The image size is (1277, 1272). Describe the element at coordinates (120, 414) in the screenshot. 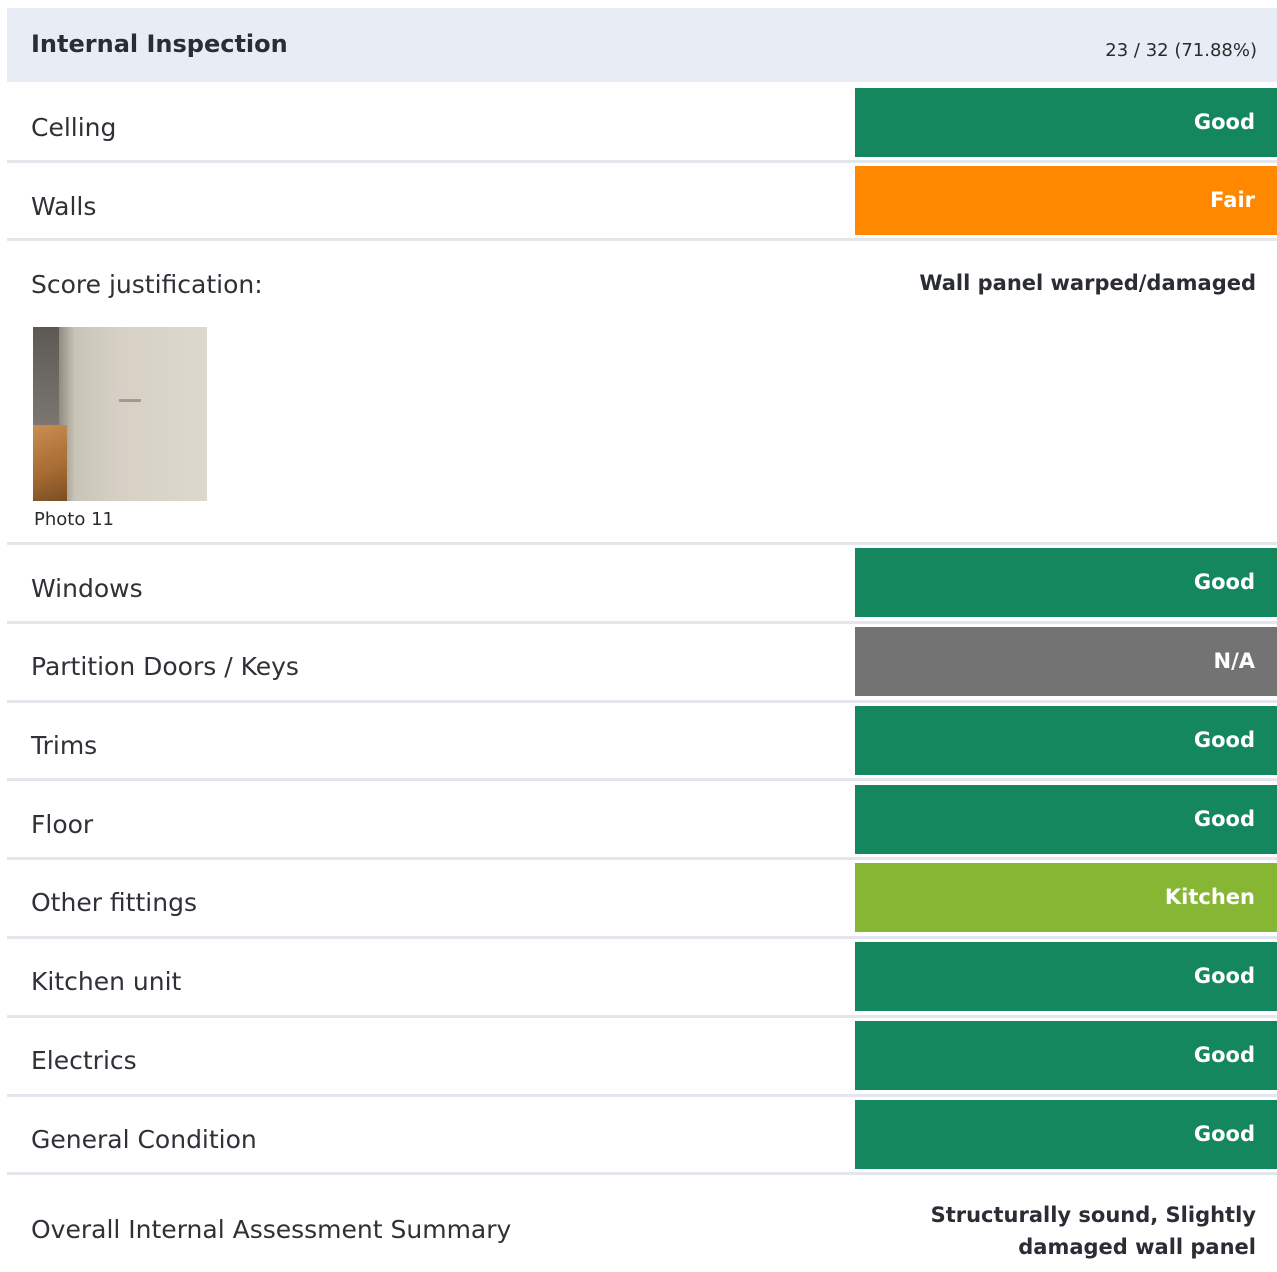

I see `photo-thumbnail` at that location.